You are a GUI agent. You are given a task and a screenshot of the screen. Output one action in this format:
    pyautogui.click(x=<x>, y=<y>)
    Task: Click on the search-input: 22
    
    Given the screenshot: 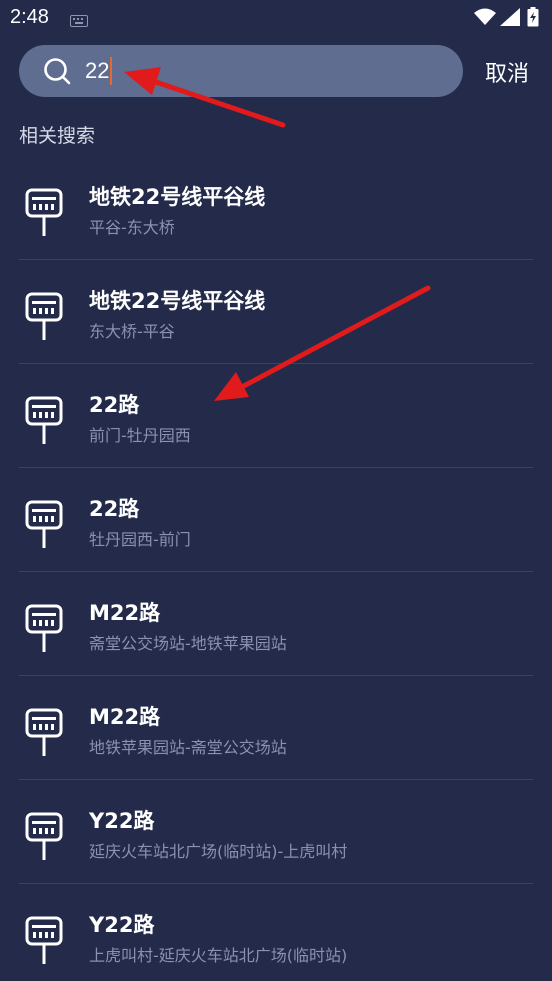 What is the action you would take?
    pyautogui.click(x=99, y=71)
    